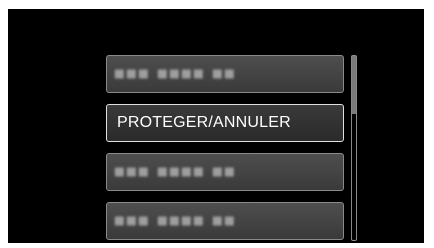 The image size is (434, 248). I want to click on menu-scrollbar, so click(354, 148).